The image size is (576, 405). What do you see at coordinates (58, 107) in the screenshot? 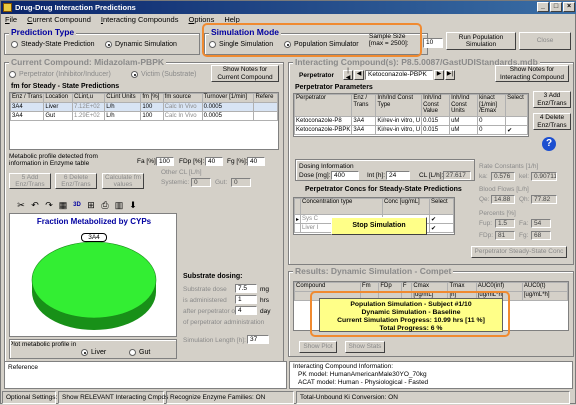
I see `table-cell: Liver` at bounding box center [58, 107].